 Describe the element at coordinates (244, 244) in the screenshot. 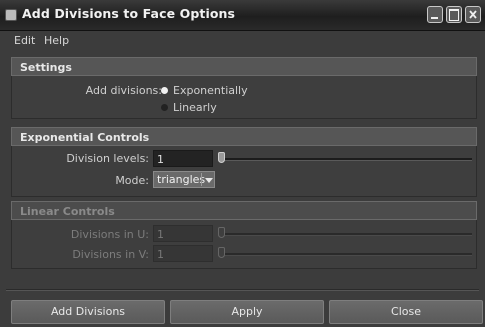

I see `linear-controls-body: Divisions in U: 1 Divisions in V: 1` at that location.